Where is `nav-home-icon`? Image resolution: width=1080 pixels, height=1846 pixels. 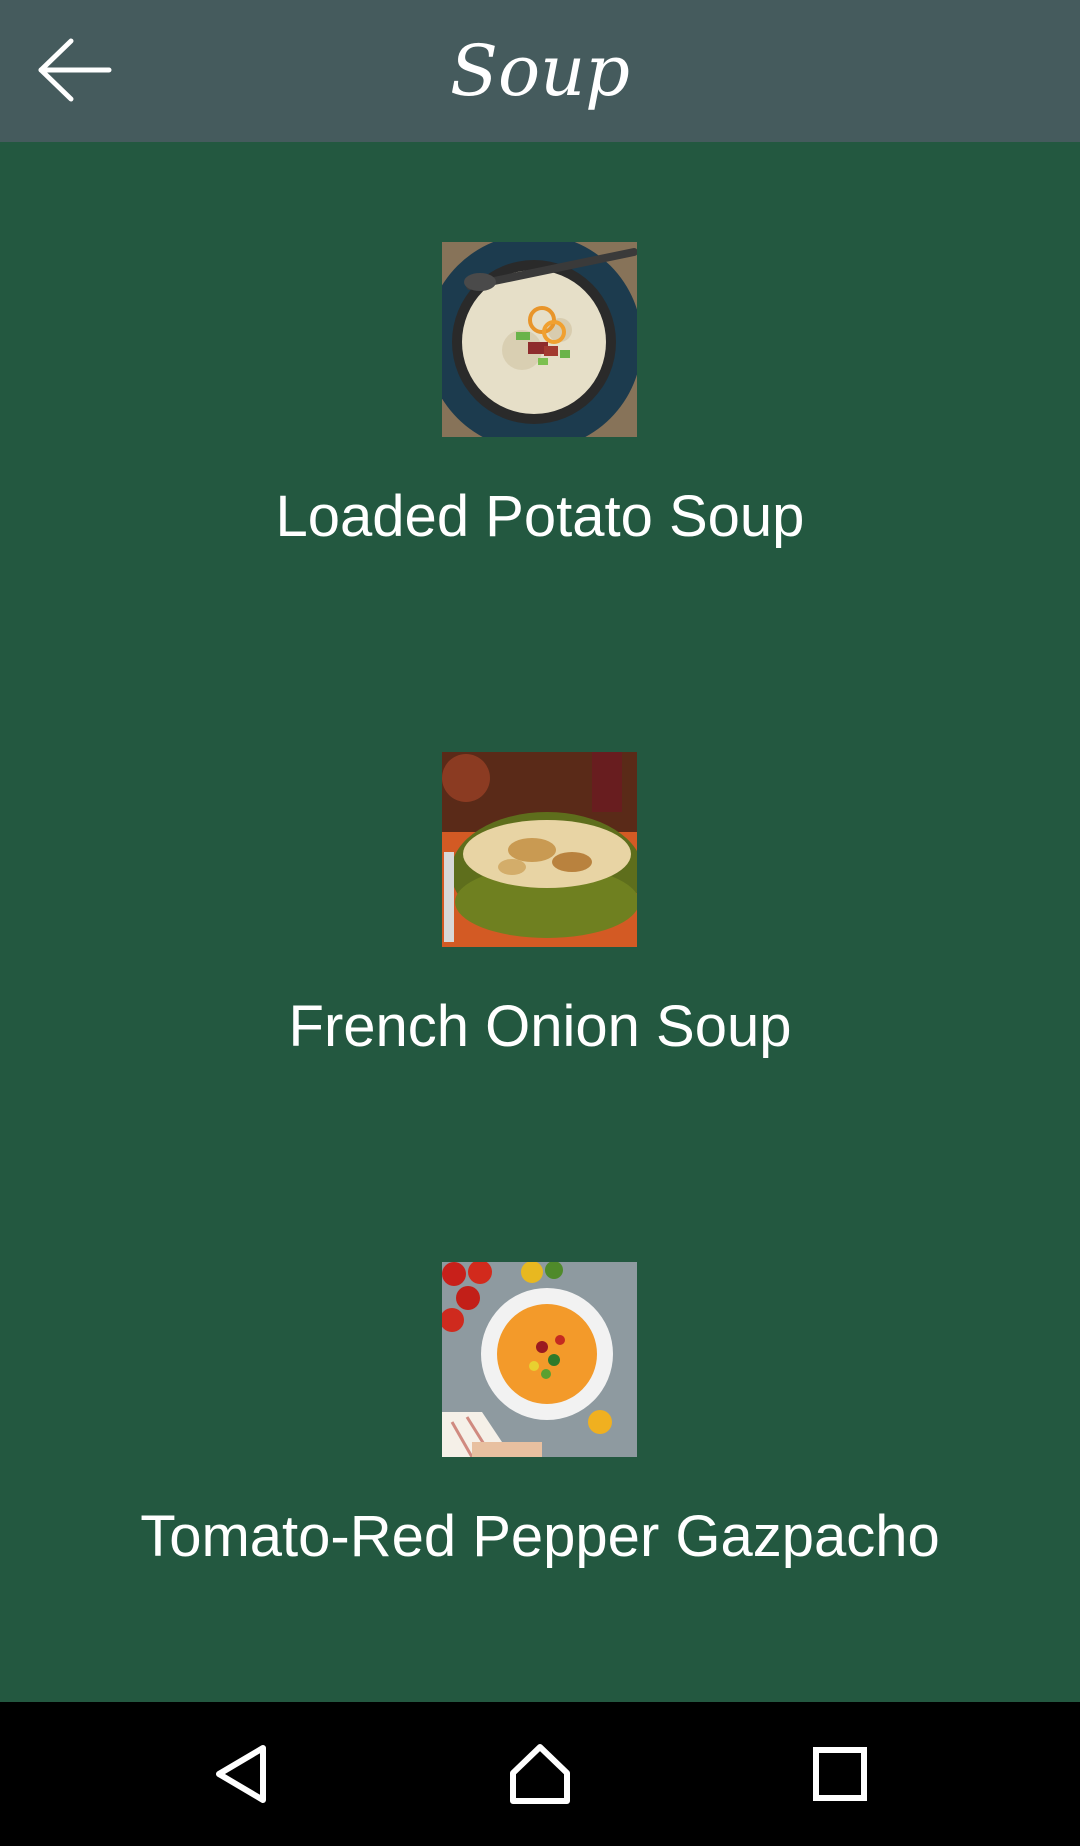
nav-home-icon is located at coordinates (540, 1774).